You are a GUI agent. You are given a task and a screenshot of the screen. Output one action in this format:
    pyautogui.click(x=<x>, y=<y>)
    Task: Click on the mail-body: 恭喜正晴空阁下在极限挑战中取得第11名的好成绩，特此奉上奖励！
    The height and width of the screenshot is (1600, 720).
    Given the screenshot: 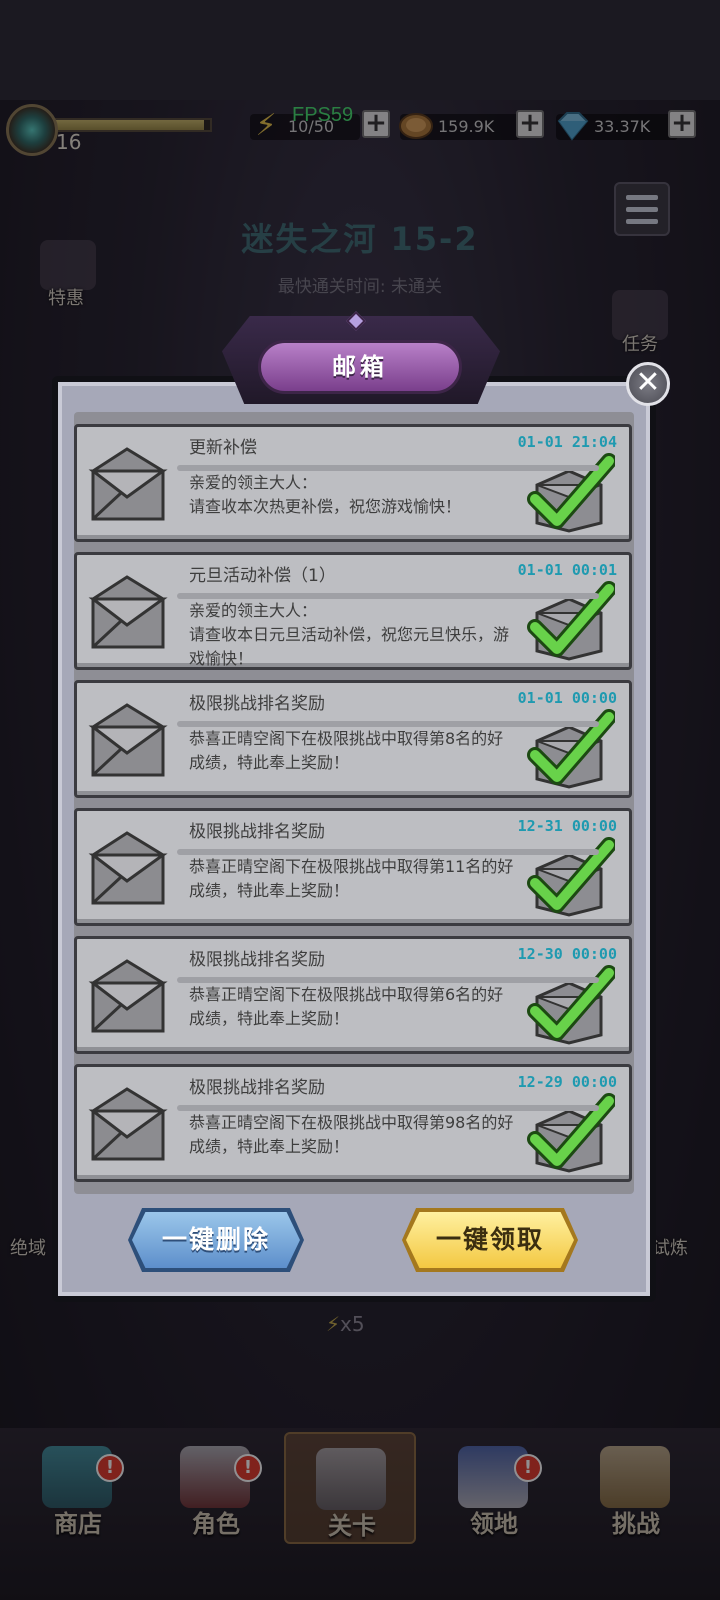 What is the action you would take?
    pyautogui.click(x=351, y=878)
    